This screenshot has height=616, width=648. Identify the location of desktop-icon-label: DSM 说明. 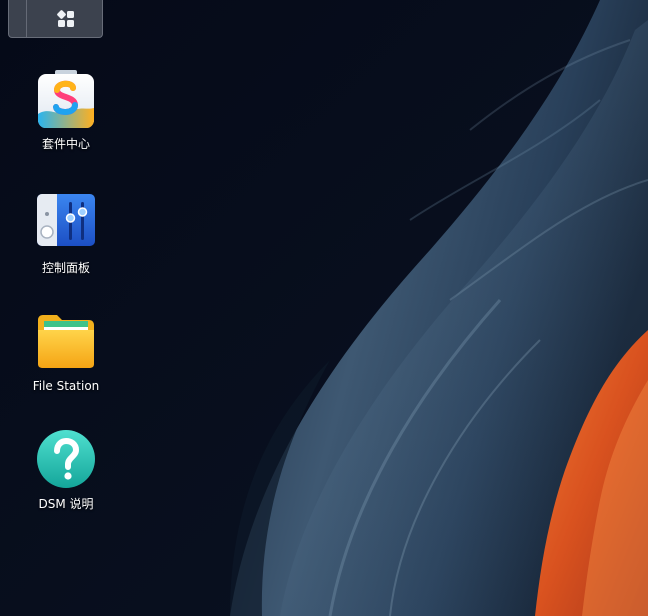
(66, 504).